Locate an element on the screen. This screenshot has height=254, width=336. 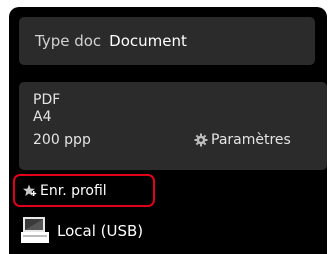
resolution-value: 200 ppp is located at coordinates (62, 140).